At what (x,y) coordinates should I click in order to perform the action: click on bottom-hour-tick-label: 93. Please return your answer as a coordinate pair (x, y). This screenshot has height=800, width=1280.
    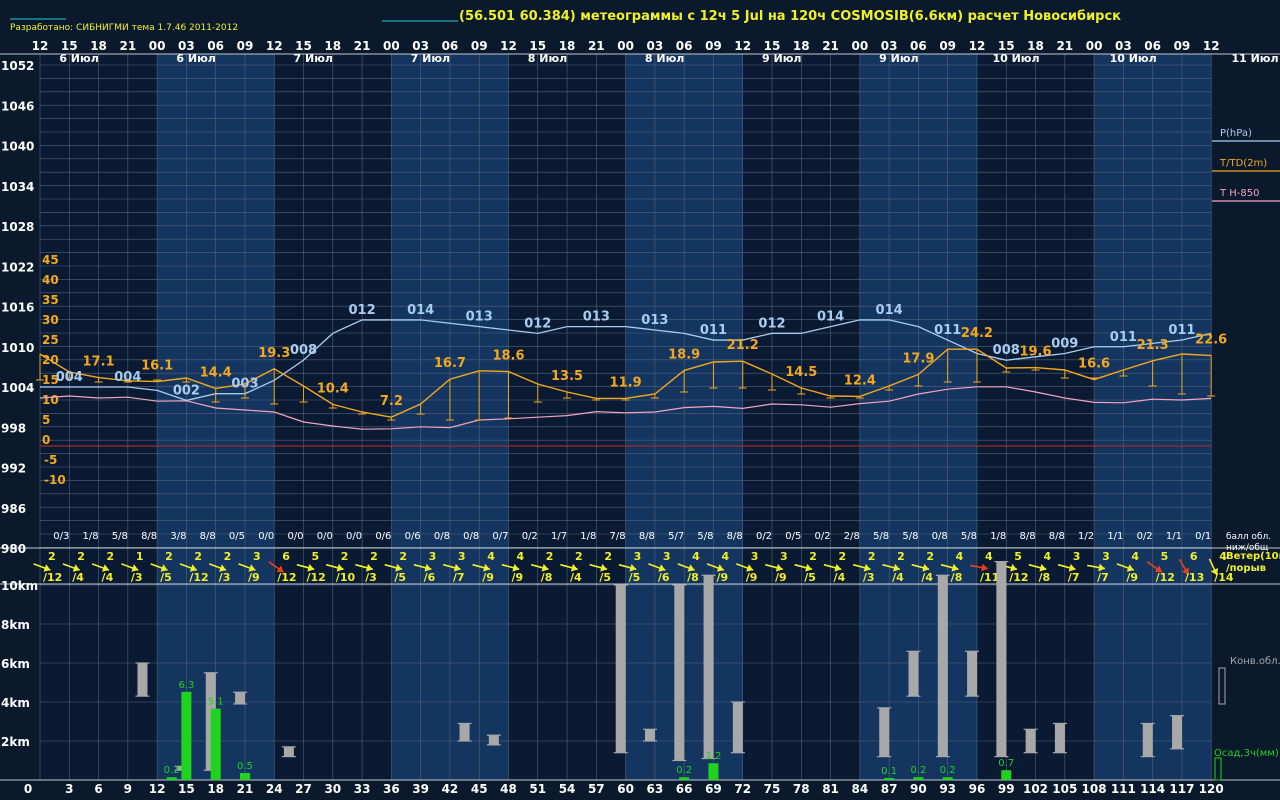
    Looking at the image, I should click on (947, 789).